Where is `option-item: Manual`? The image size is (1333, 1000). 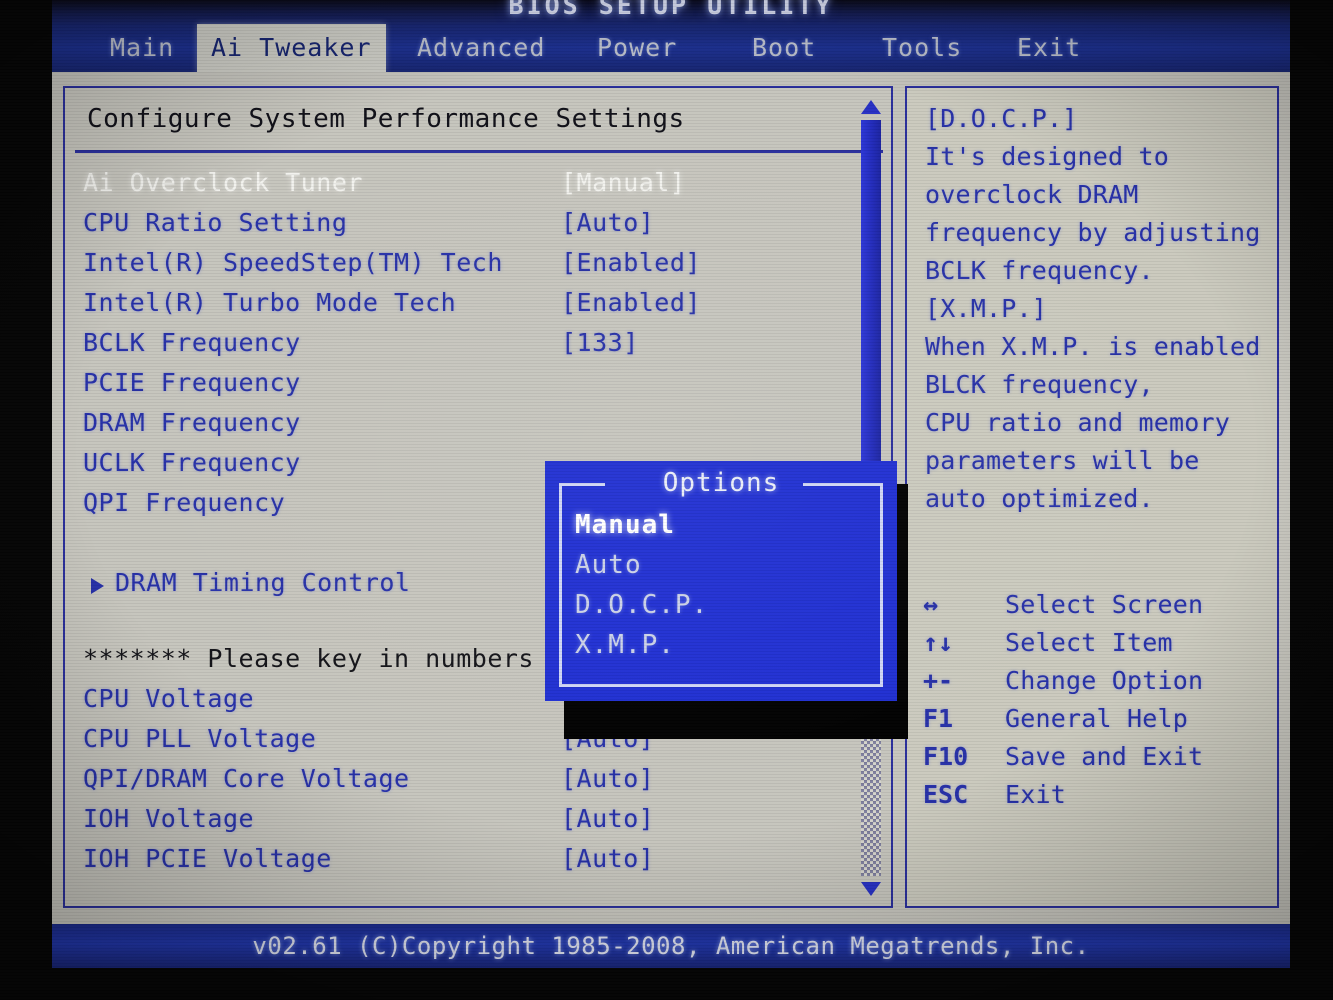
option-item: Manual is located at coordinates (641, 525).